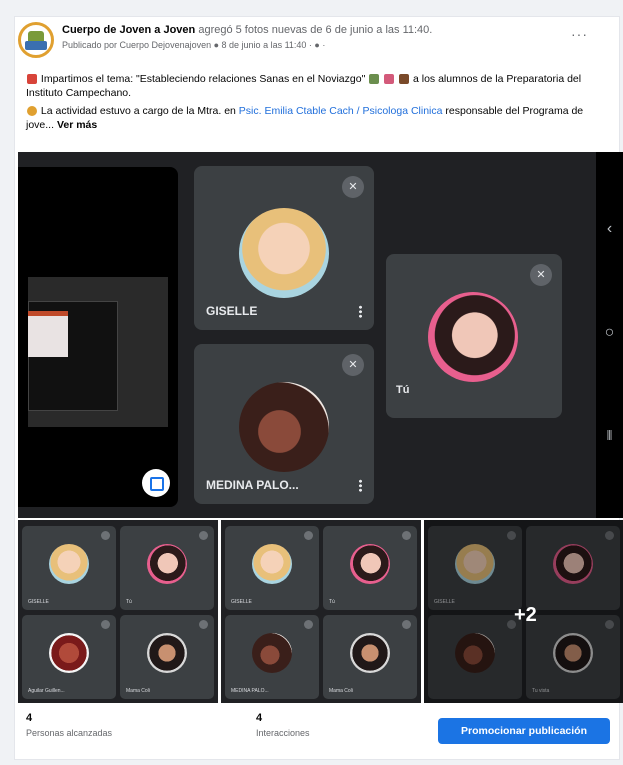 The height and width of the screenshot is (765, 623). I want to click on page-avatar, so click(36, 40).